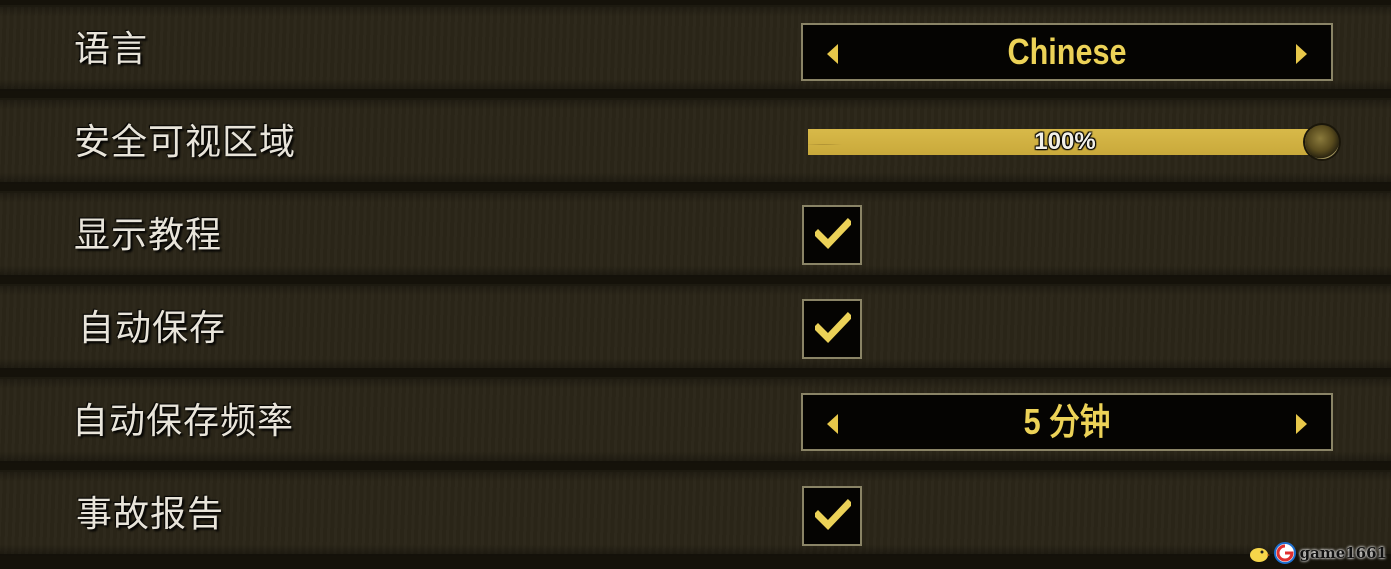 The height and width of the screenshot is (569, 1391). I want to click on safe-area-slider: 100%, so click(1073, 142).